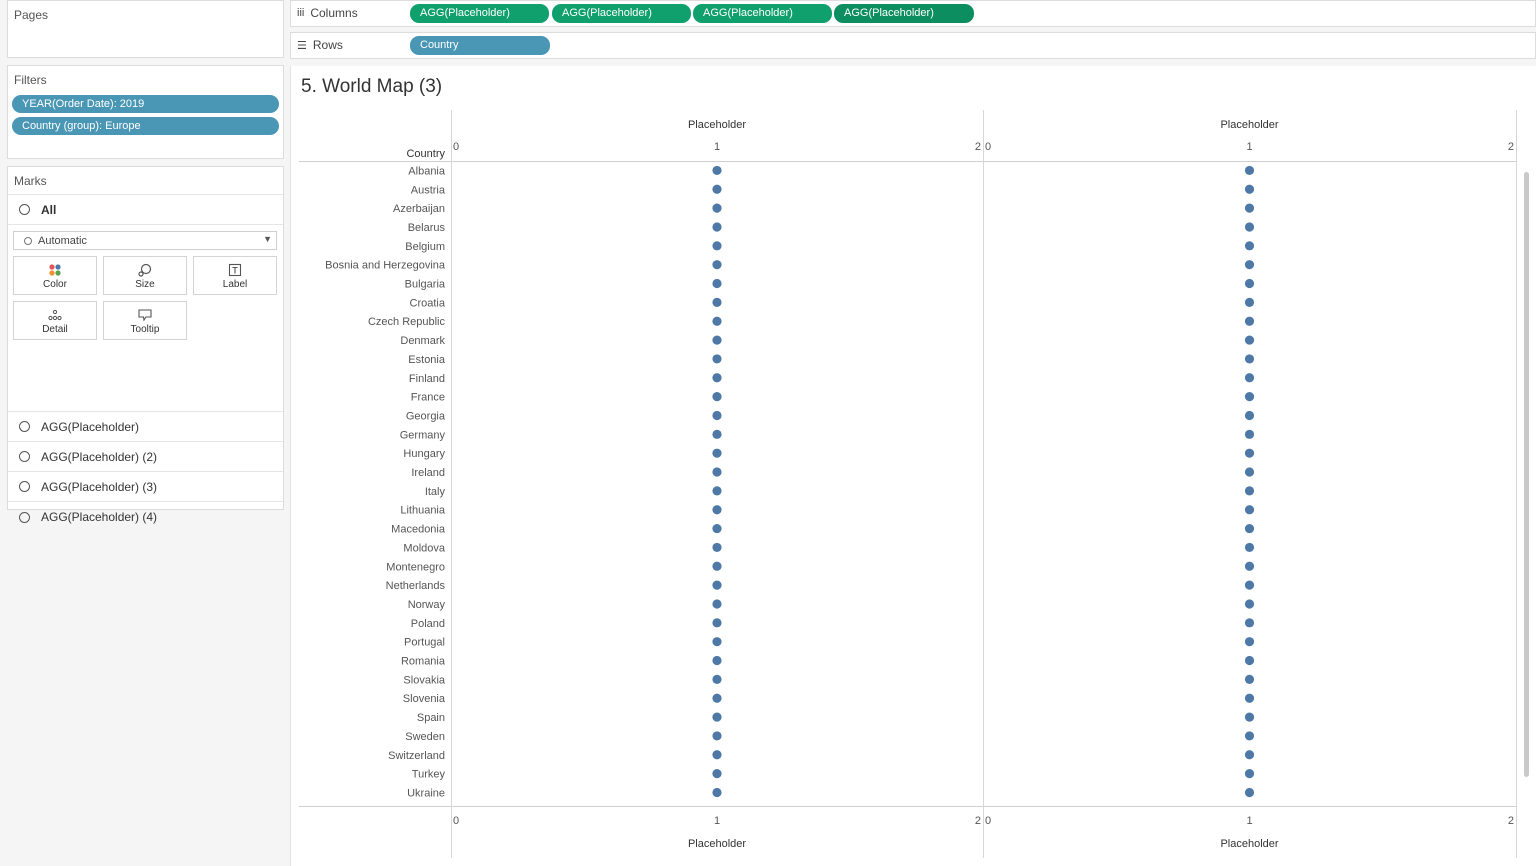 The height and width of the screenshot is (866, 1536). I want to click on tick-label-top: 2, so click(1511, 147).